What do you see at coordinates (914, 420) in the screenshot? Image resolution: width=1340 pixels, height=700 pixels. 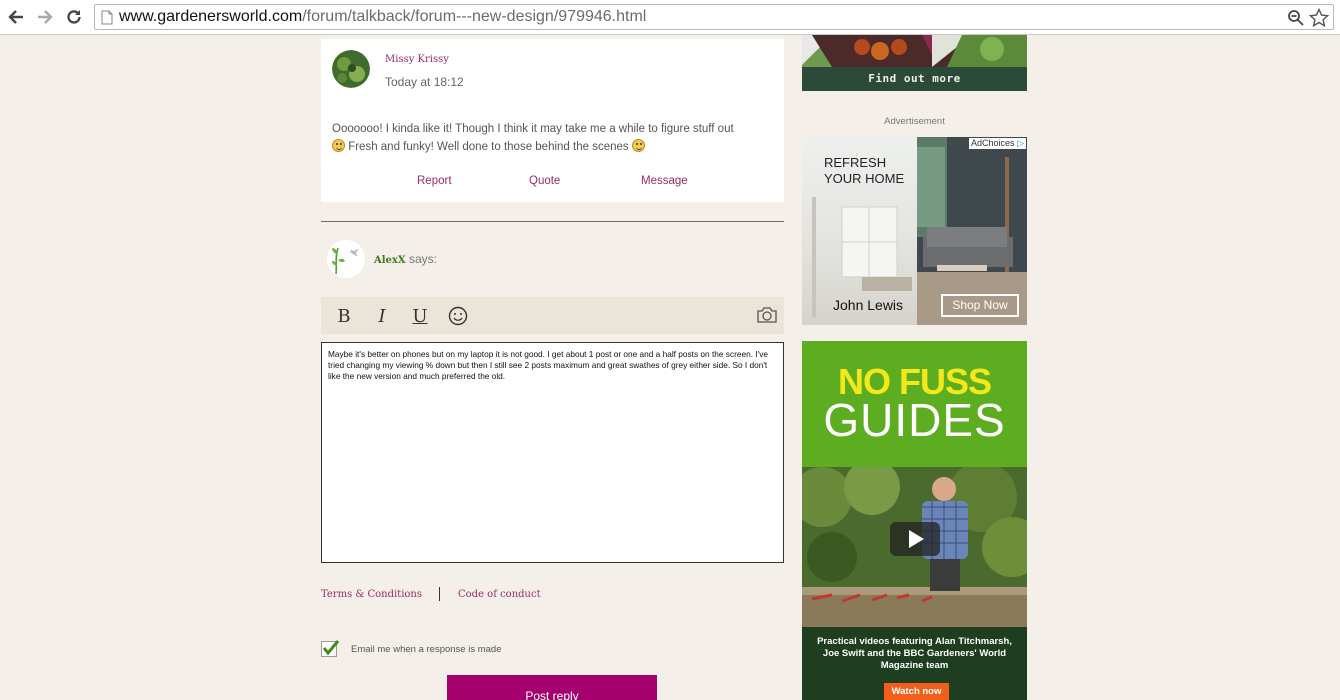 I see `ad-title-line-2: GUIDES` at bounding box center [914, 420].